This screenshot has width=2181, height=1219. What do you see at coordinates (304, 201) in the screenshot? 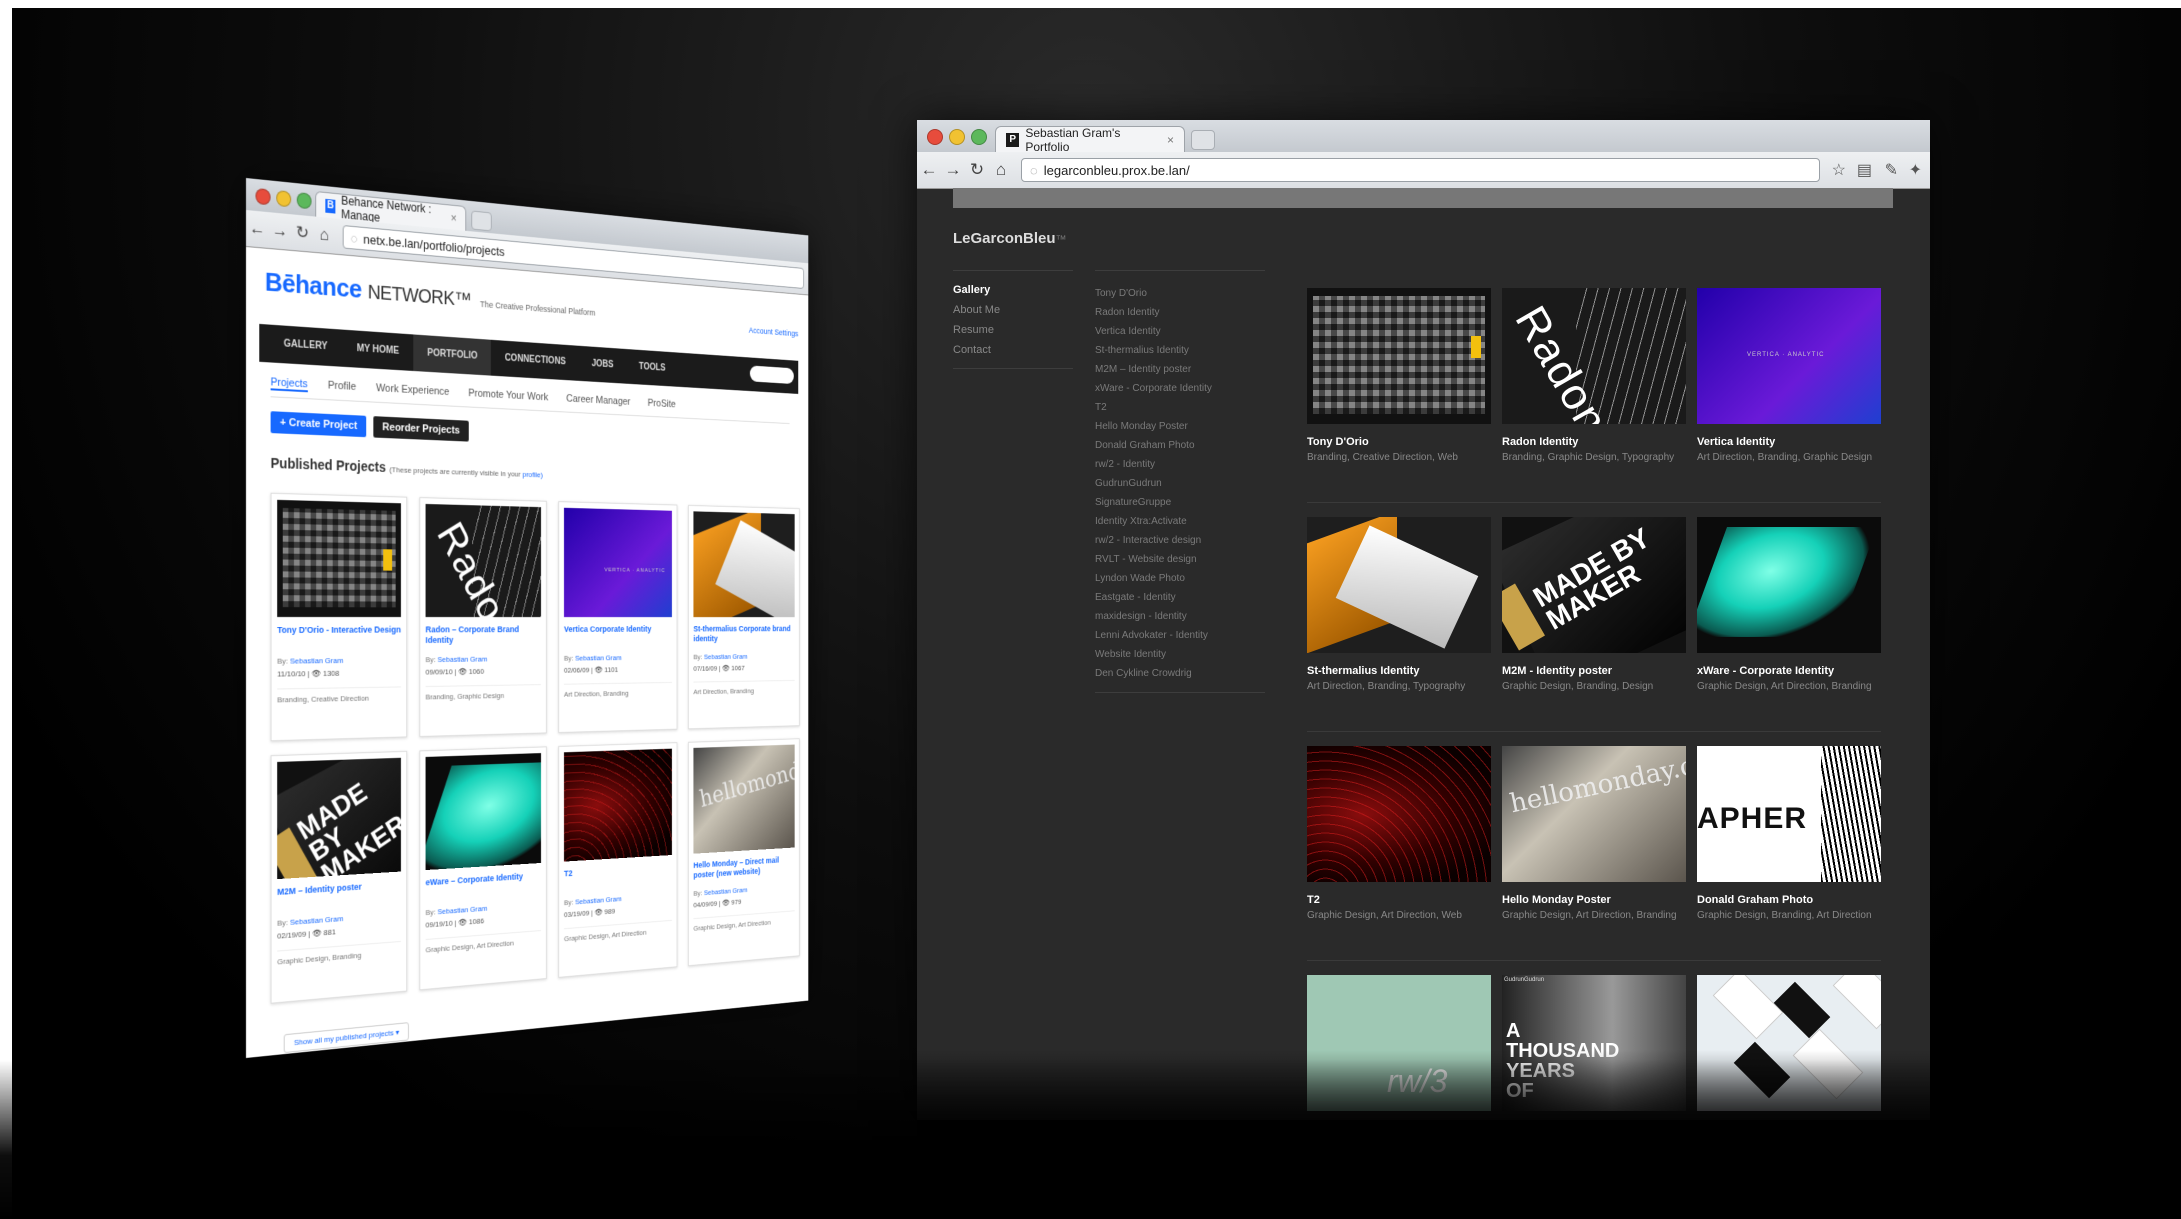
I see `zoom-window-button` at bounding box center [304, 201].